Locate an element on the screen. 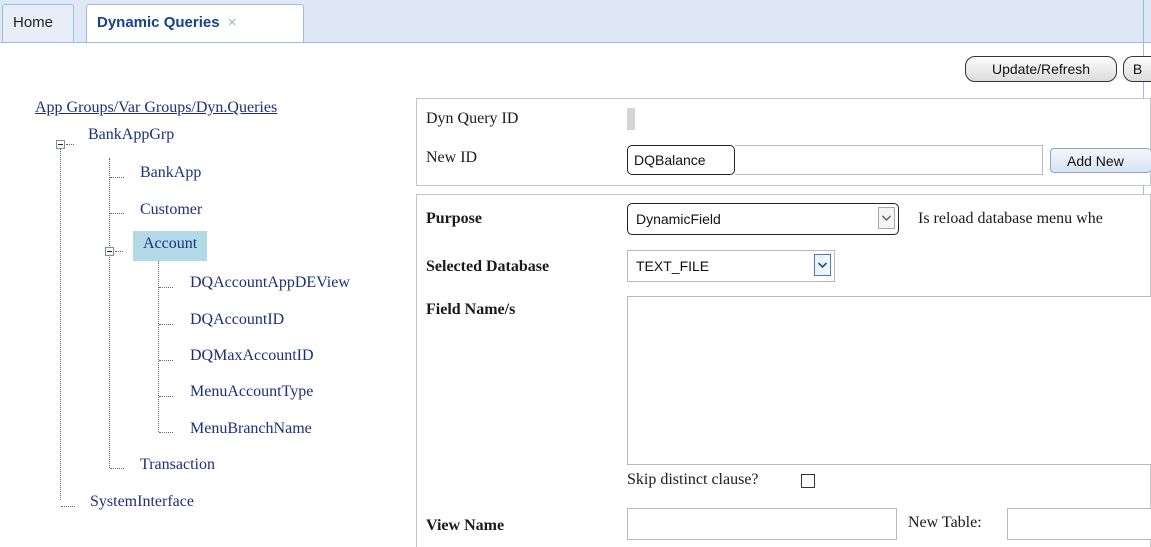 The width and height of the screenshot is (1151, 547). tree-node-bankapp: BankApp is located at coordinates (170, 173).